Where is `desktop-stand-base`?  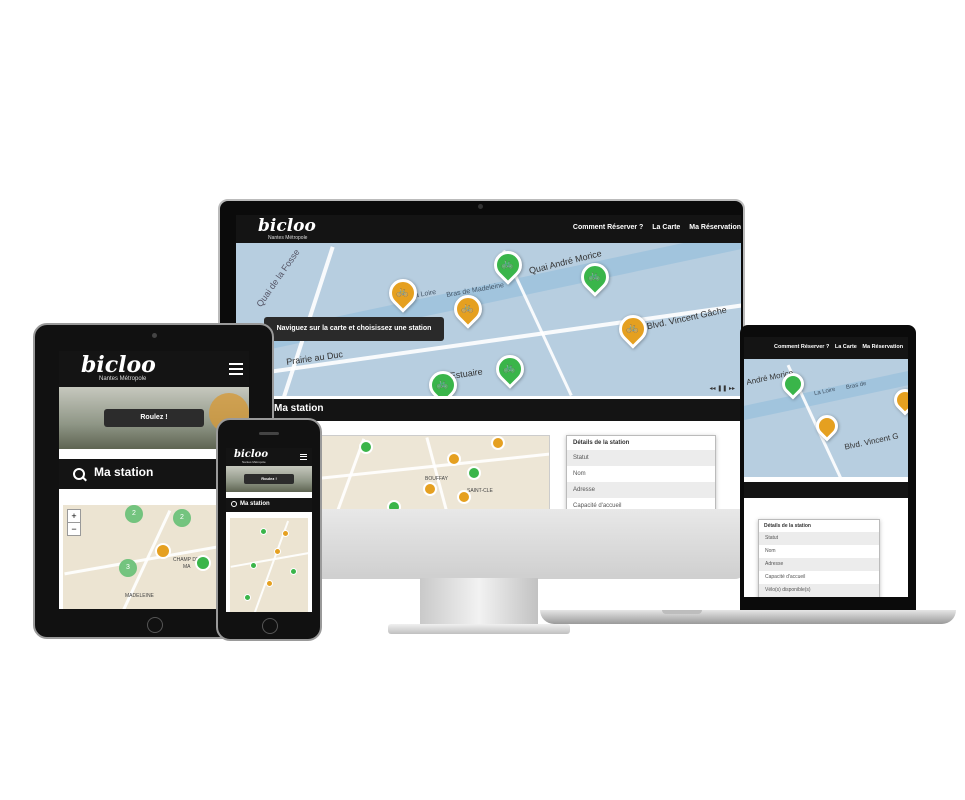
desktop-stand-base is located at coordinates (479, 629).